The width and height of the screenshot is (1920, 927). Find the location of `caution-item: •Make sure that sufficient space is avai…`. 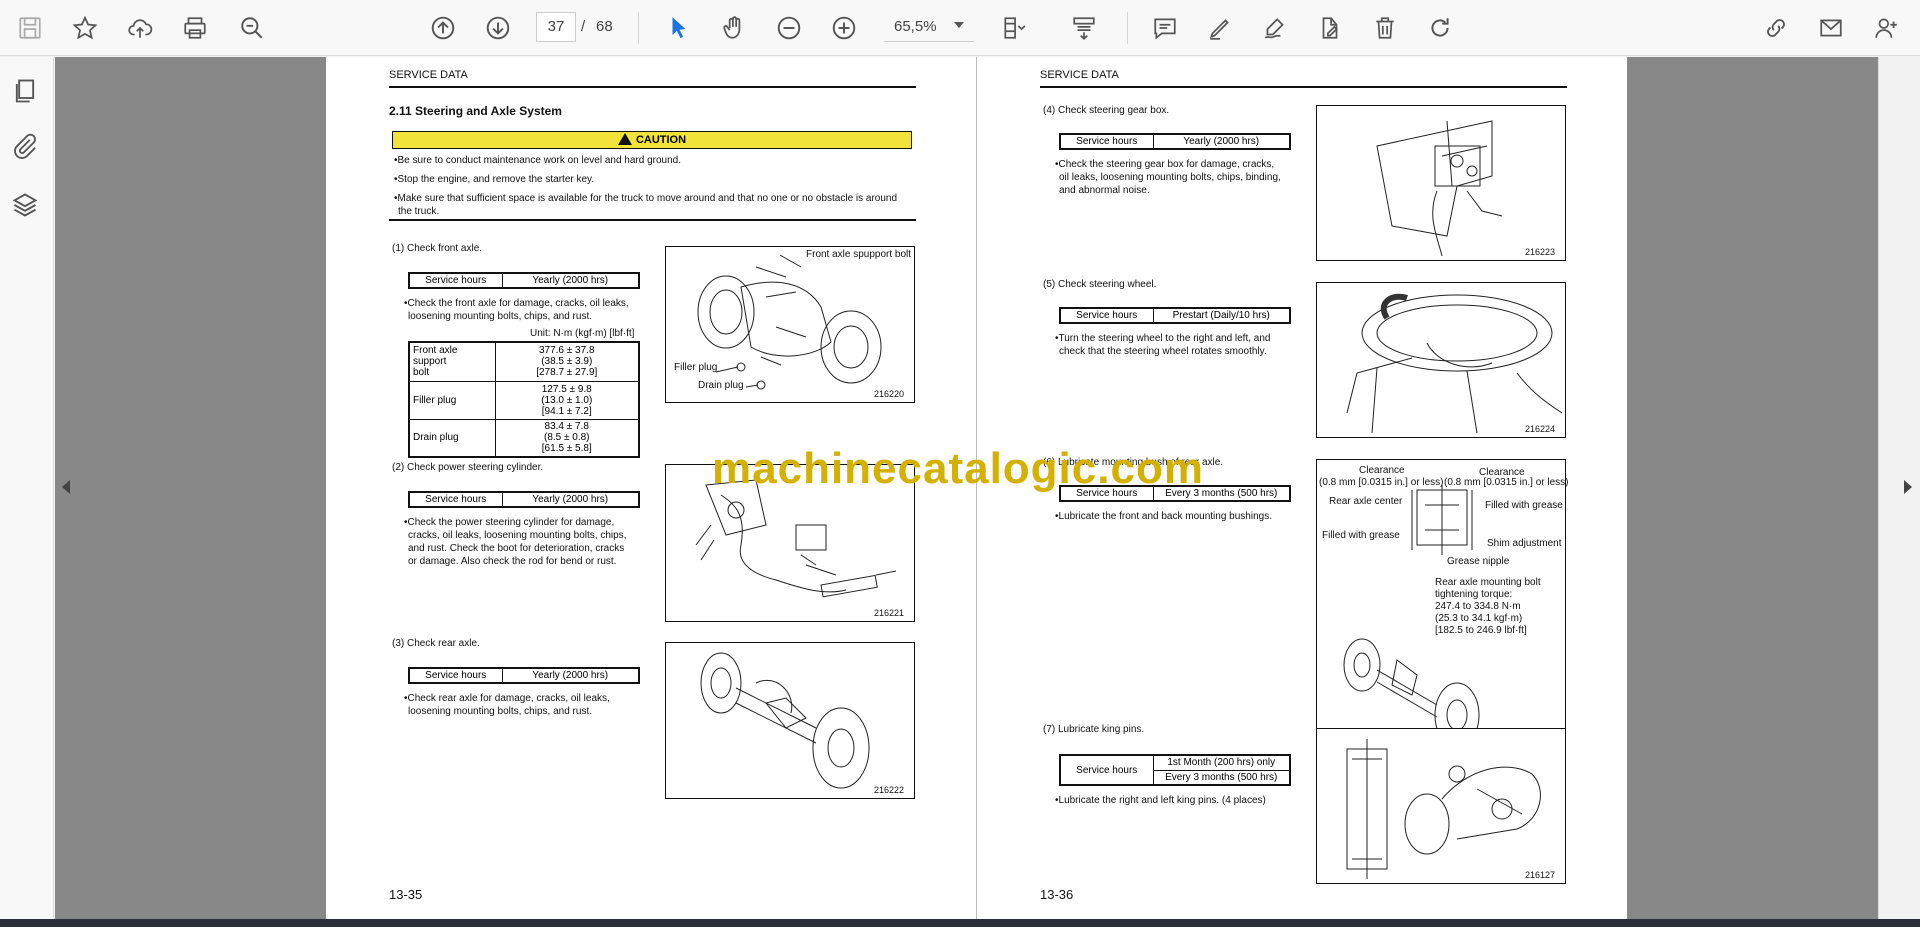

caution-item: •Make sure that sufficient space is avai… is located at coordinates (646, 198).